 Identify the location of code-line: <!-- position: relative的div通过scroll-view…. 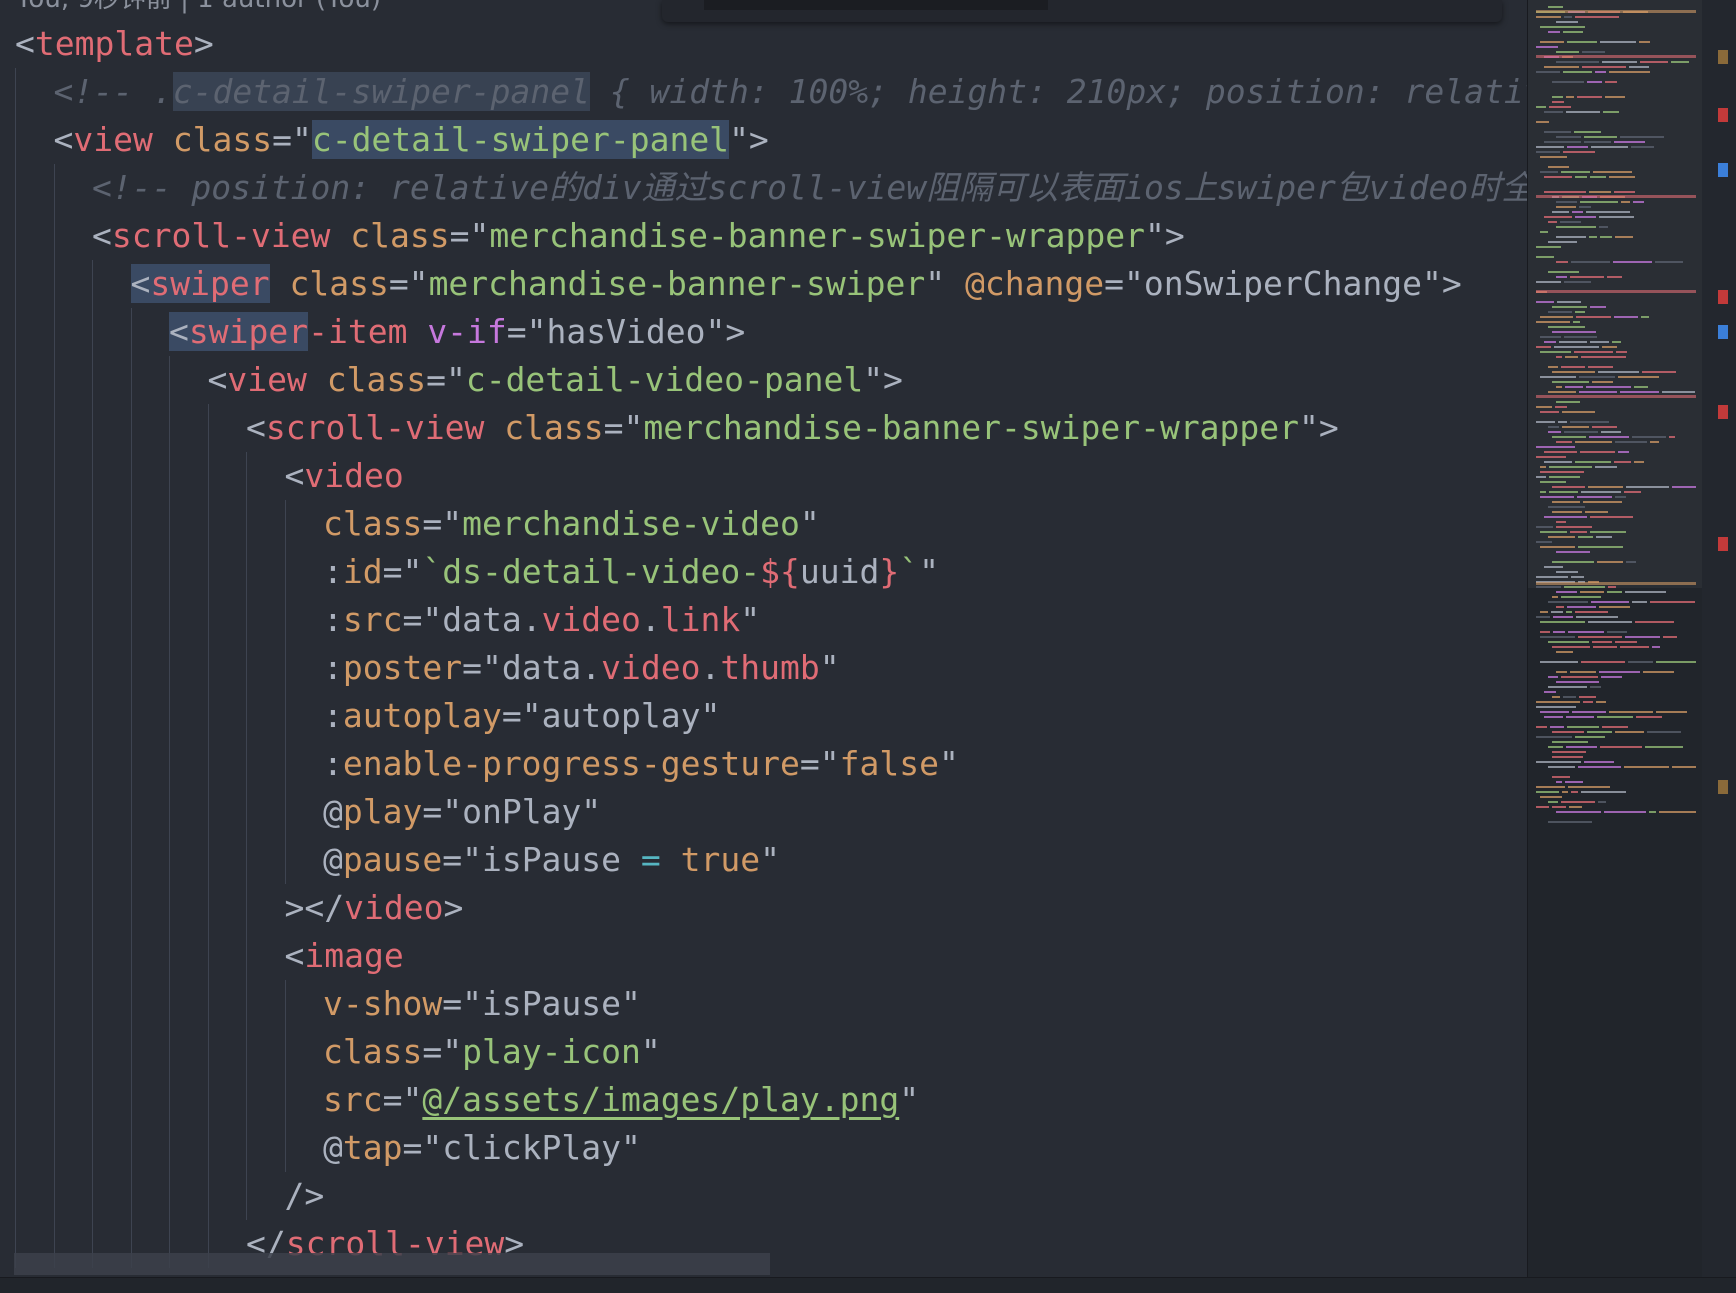
(763, 188).